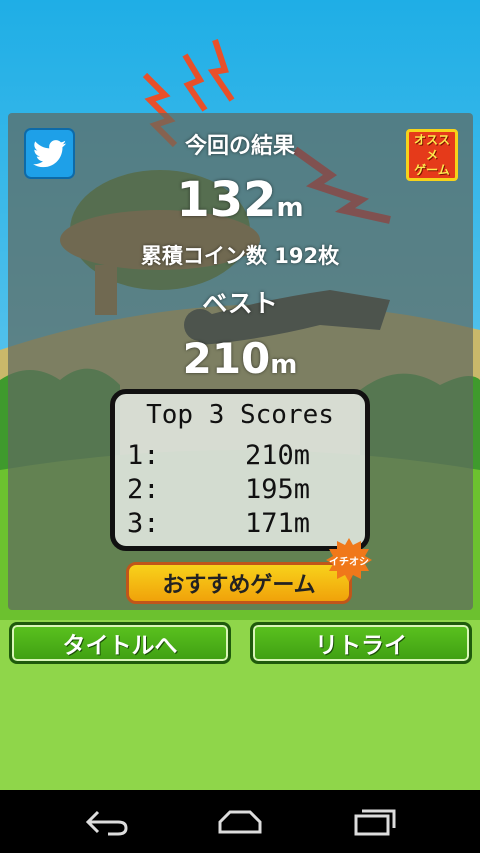  I want to click on recents-icon, so click(375, 822).